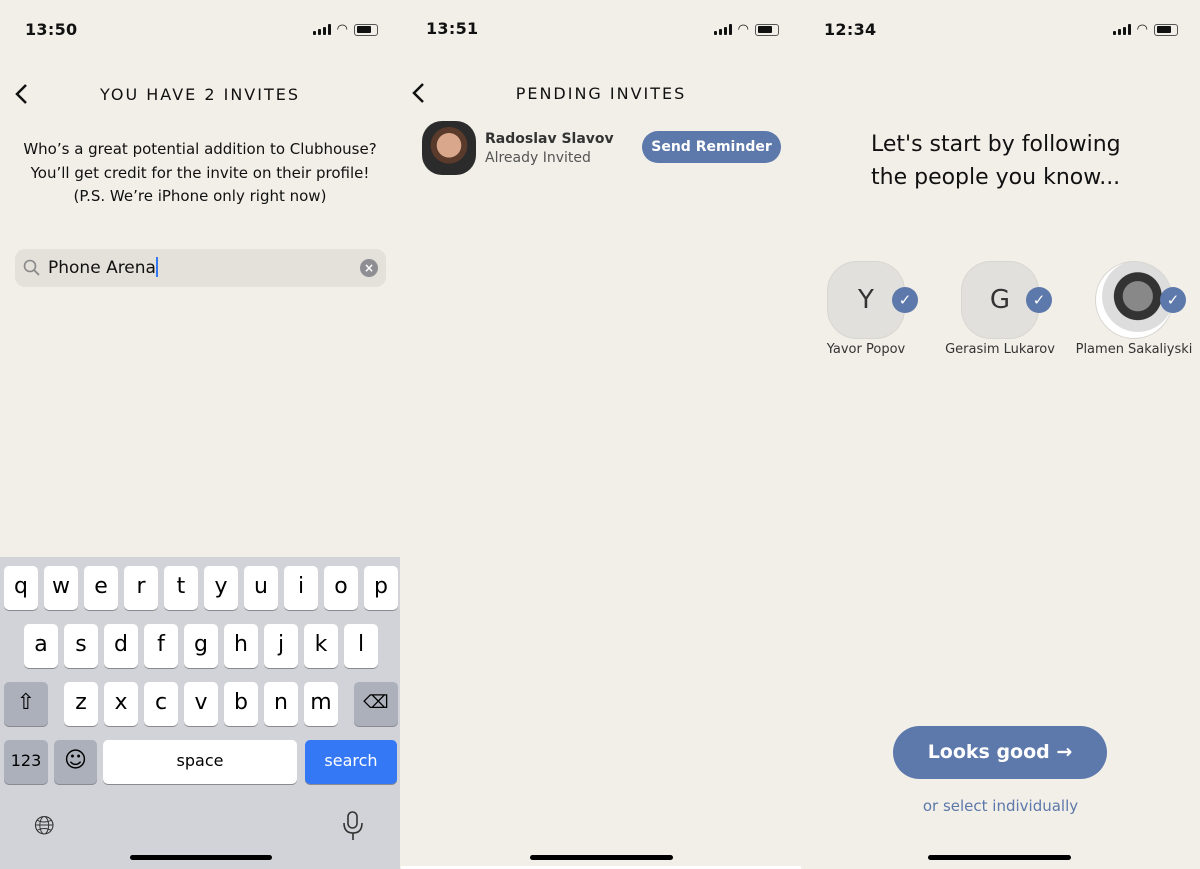 The image size is (1200, 869). I want to click on avatar: Y ✓, so click(872, 300).